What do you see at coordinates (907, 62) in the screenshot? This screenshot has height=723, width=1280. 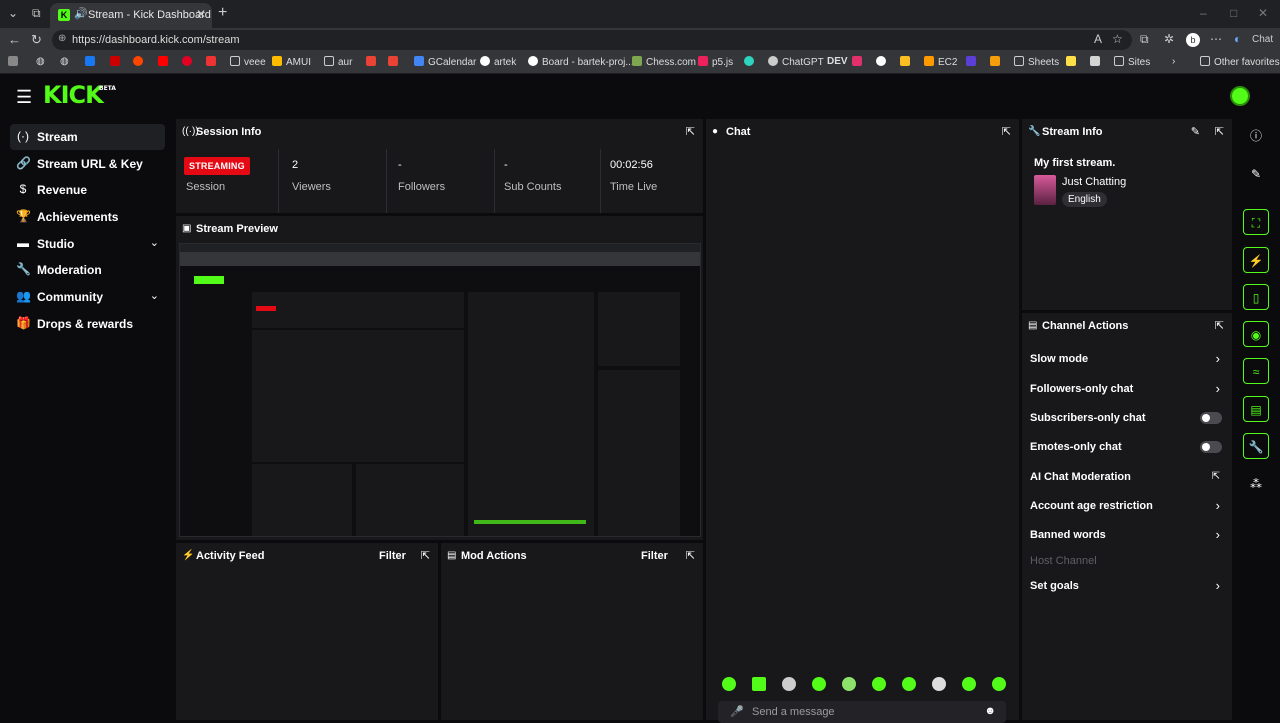 I see `bookmark-yellow-icon` at bounding box center [907, 62].